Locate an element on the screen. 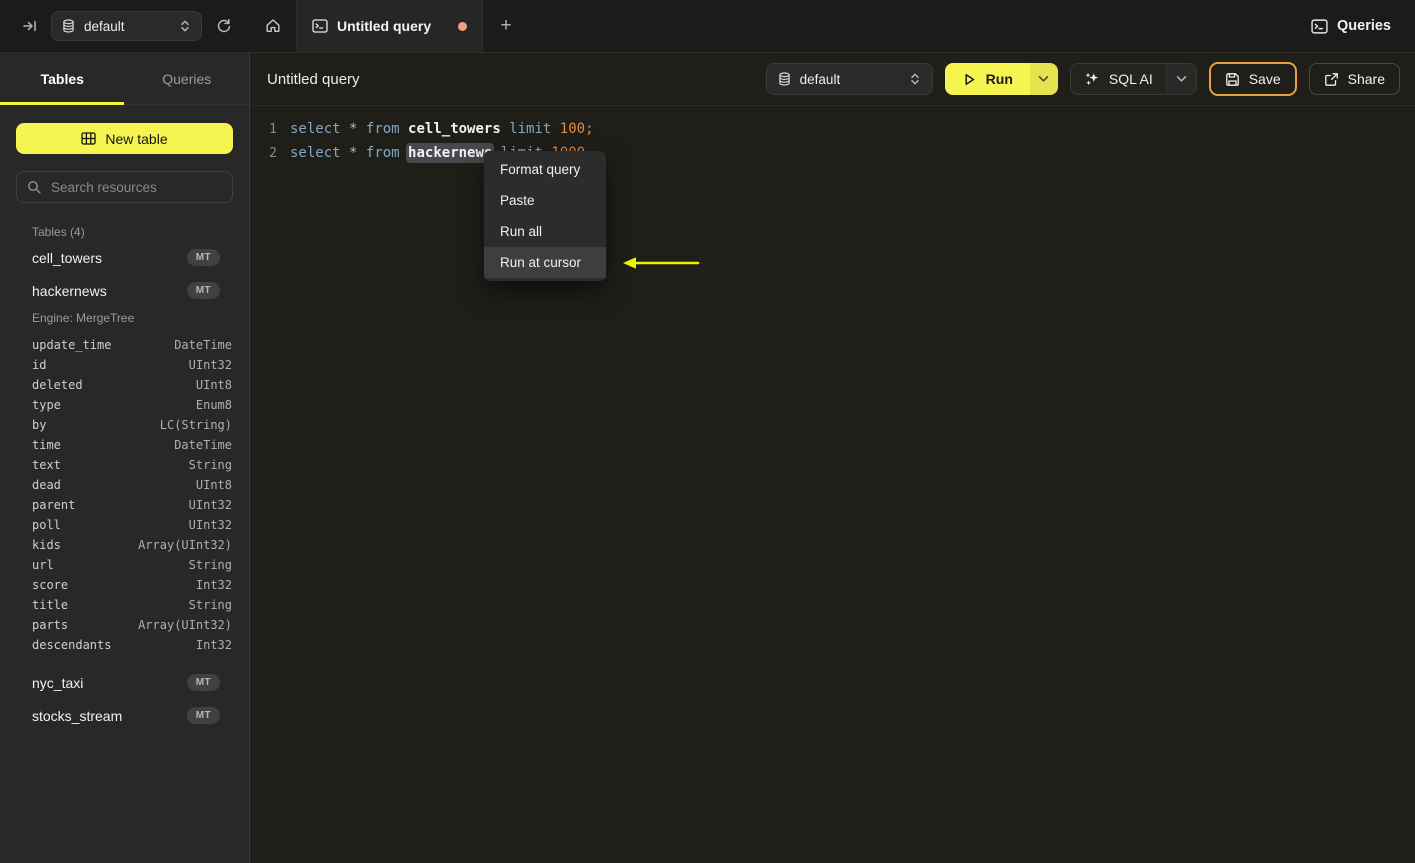  column-row: parts Array(UInt32) is located at coordinates (124, 625).